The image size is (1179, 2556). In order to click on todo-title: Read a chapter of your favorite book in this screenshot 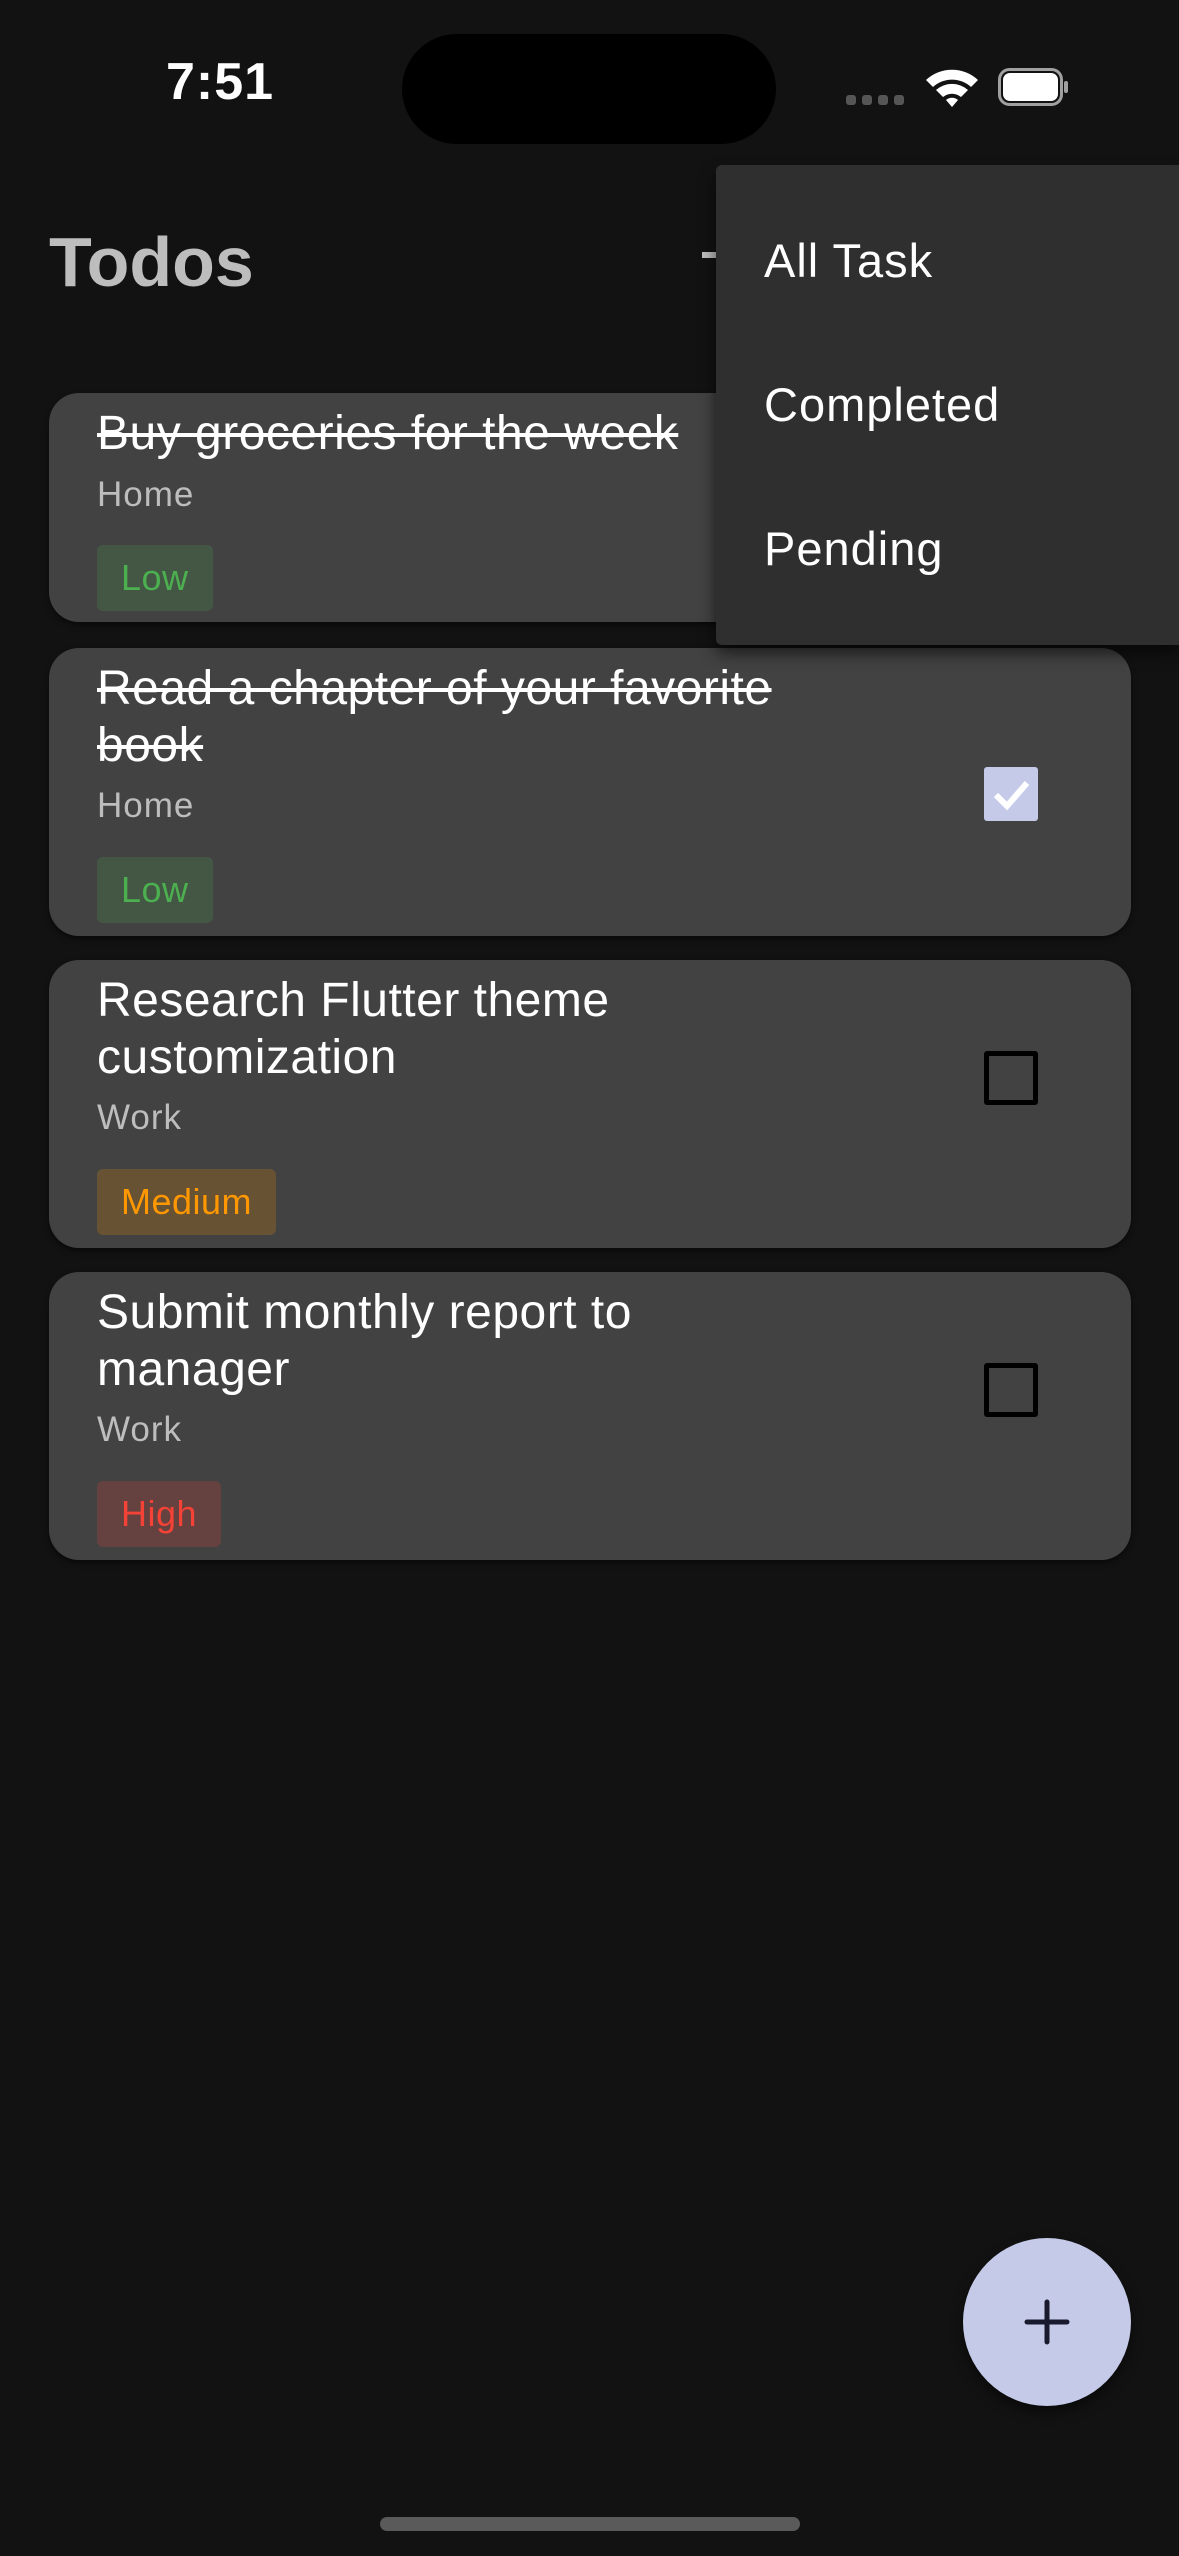, I will do `click(434, 717)`.